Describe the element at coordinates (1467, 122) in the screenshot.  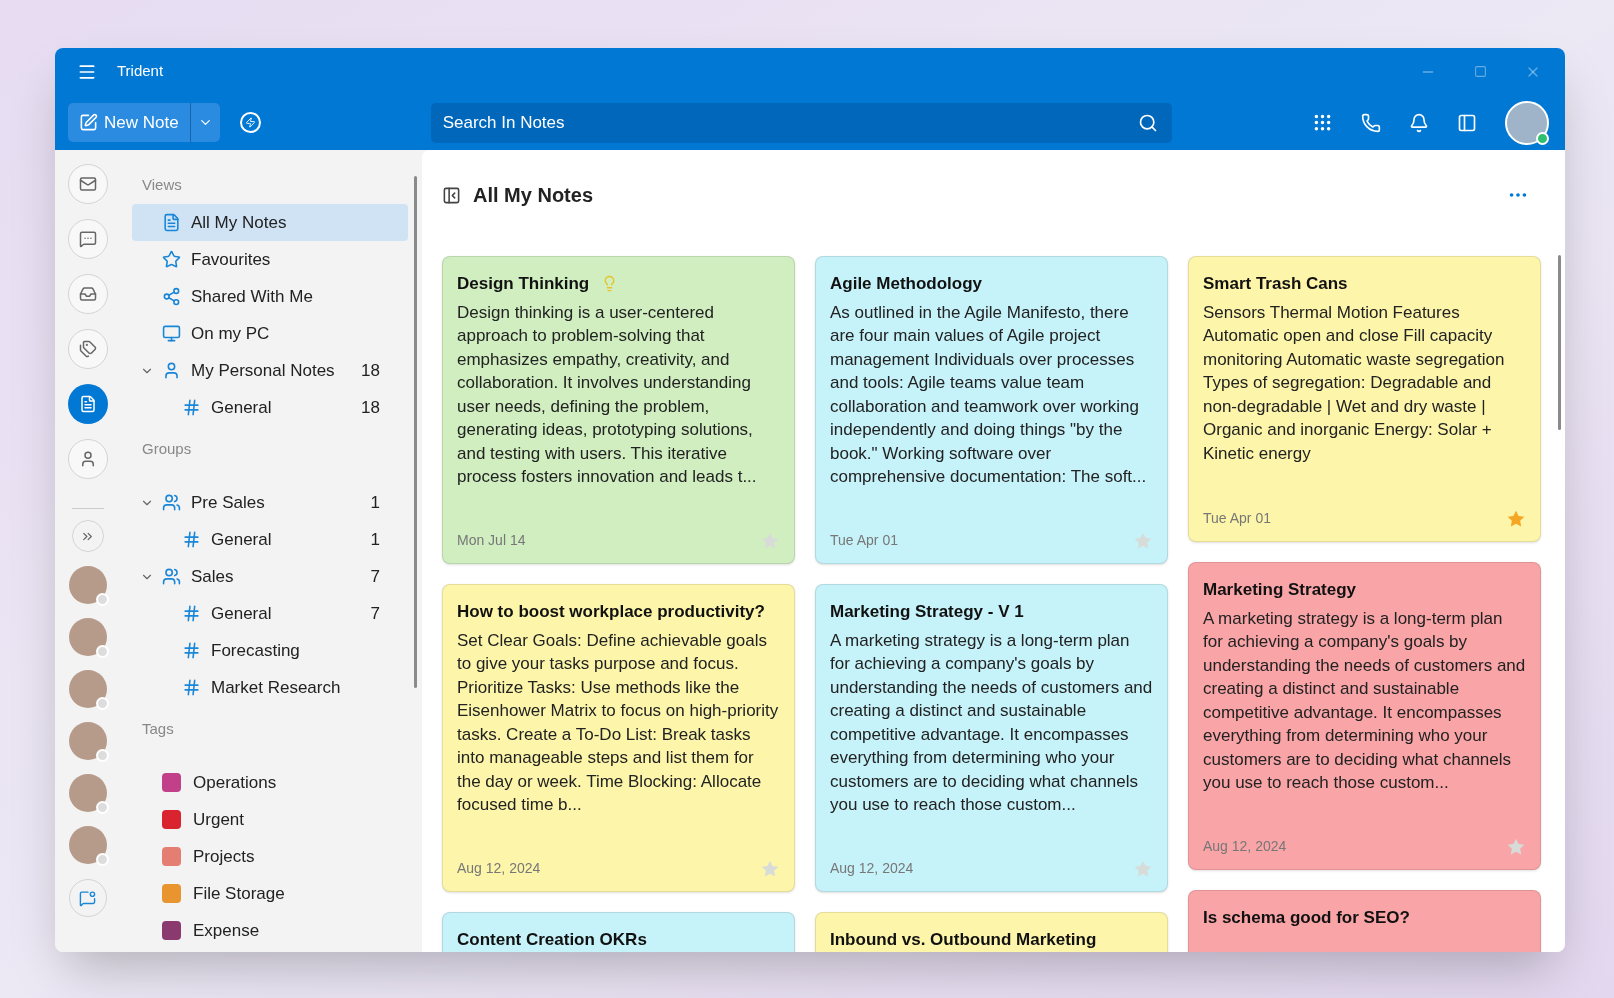
I see `panel-icon` at that location.